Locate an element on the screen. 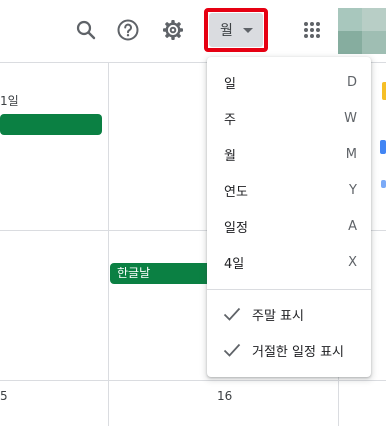  menu-item-label: 일 is located at coordinates (230, 84).